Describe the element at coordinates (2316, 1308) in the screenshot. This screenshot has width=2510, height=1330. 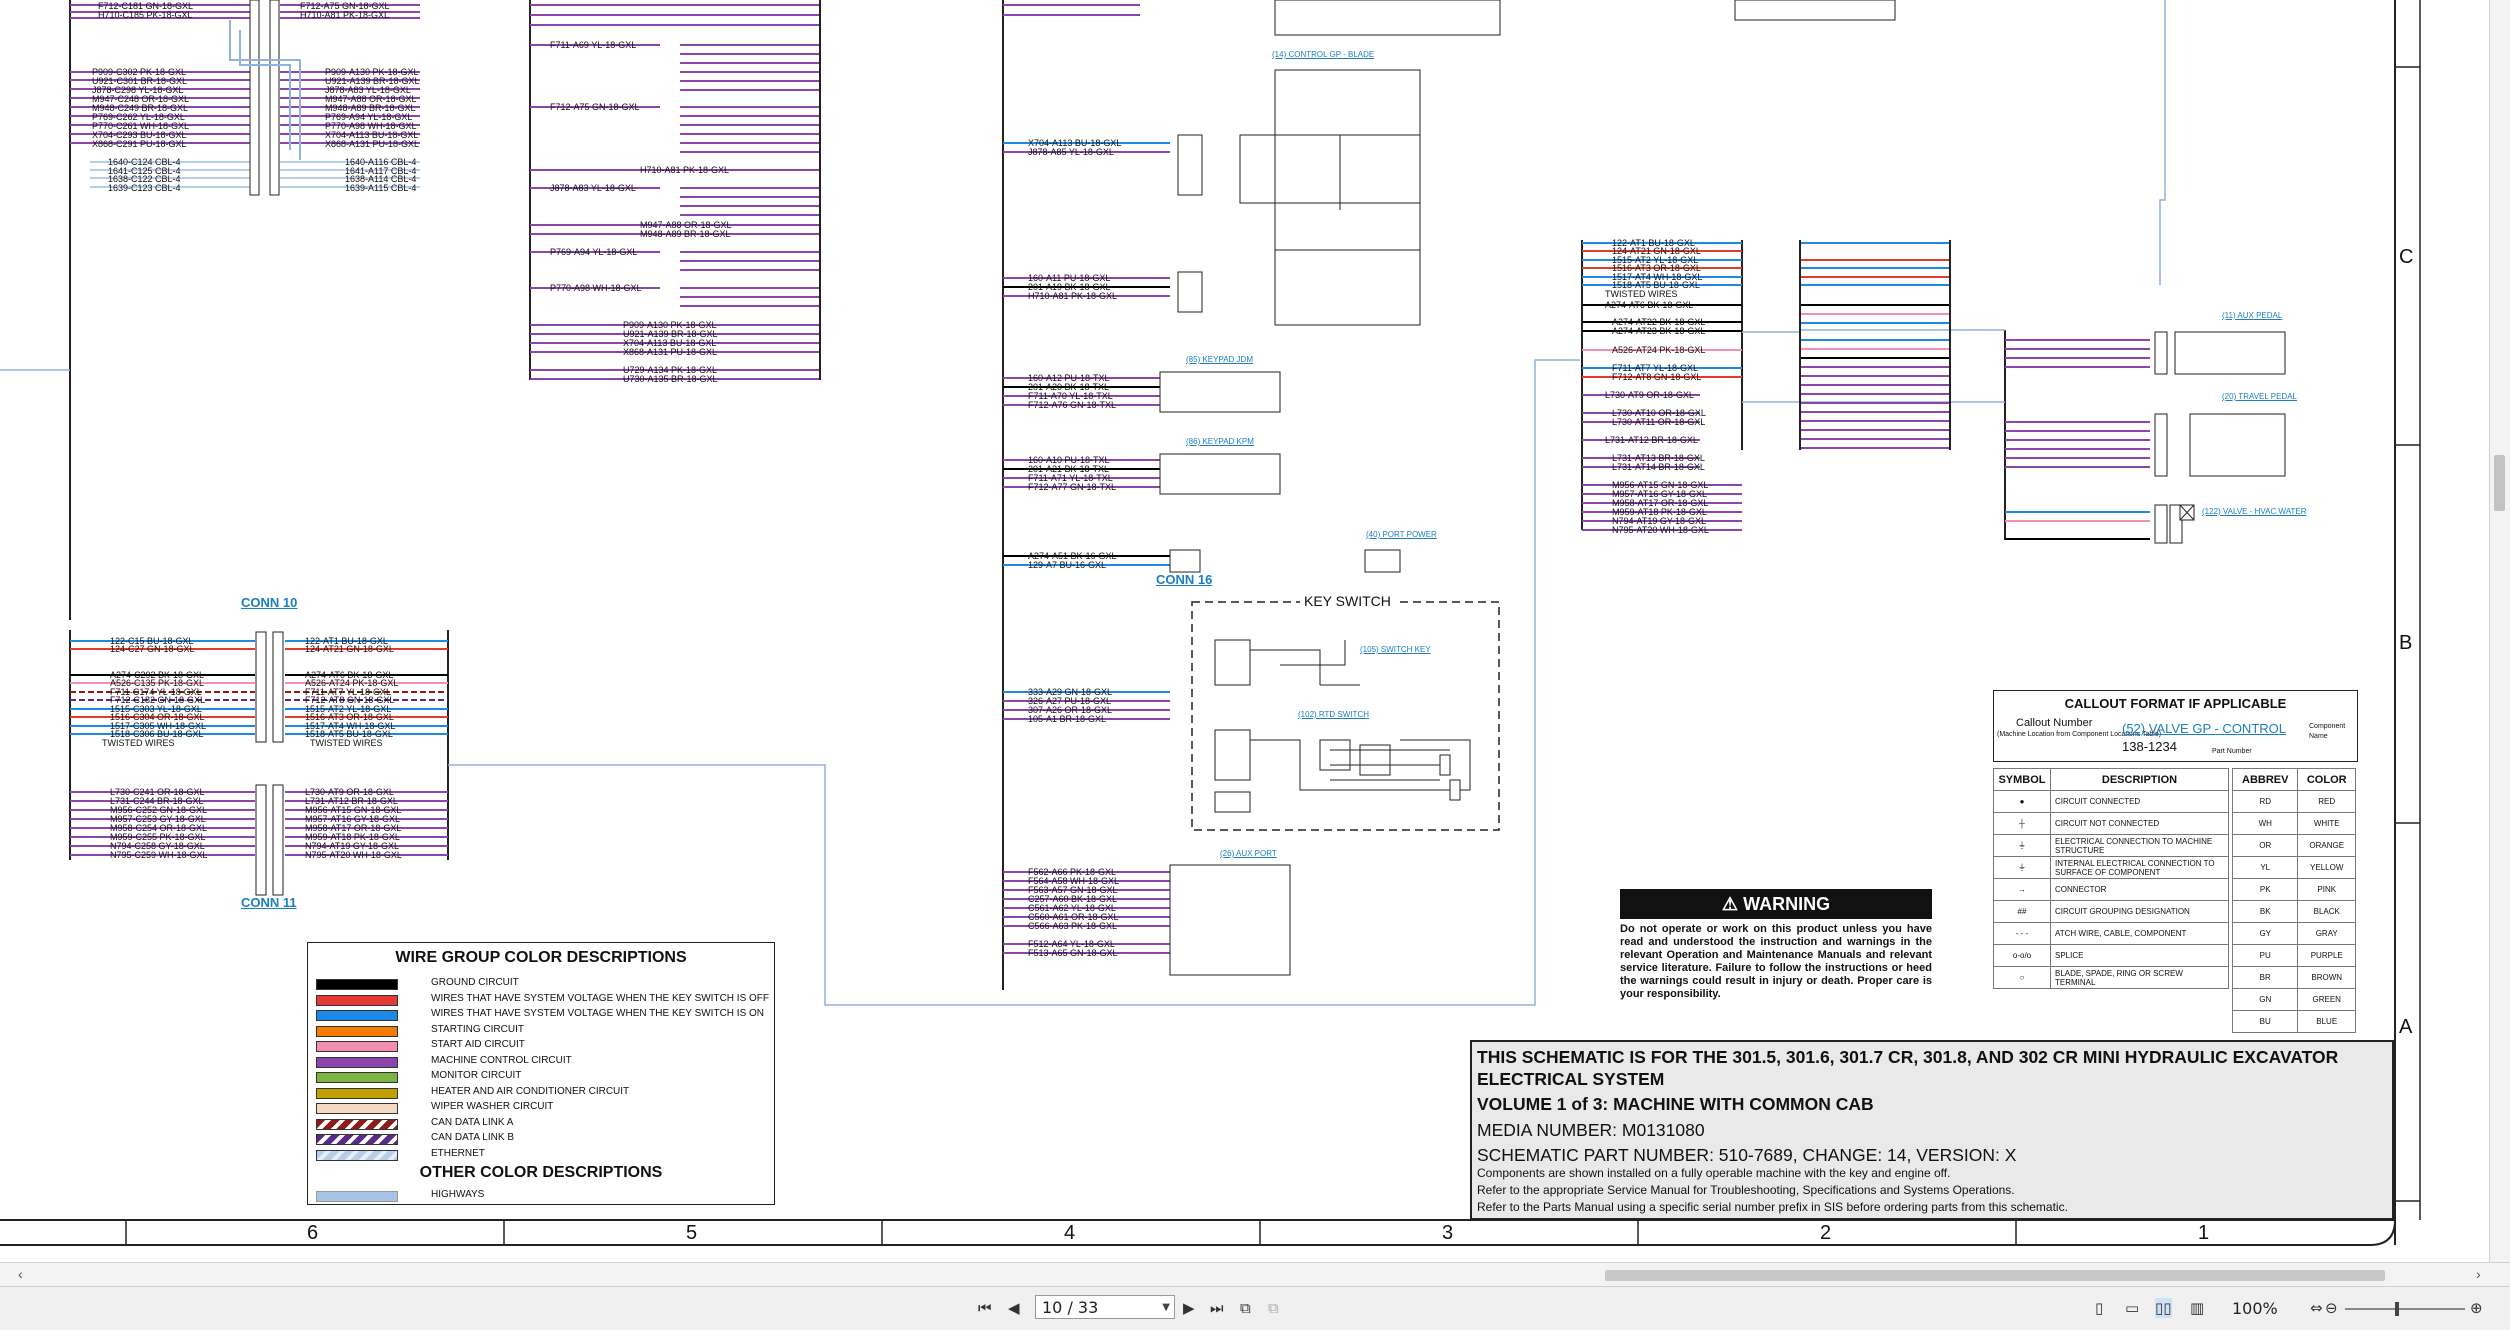
I see `fit-width-icon: ⇔` at that location.